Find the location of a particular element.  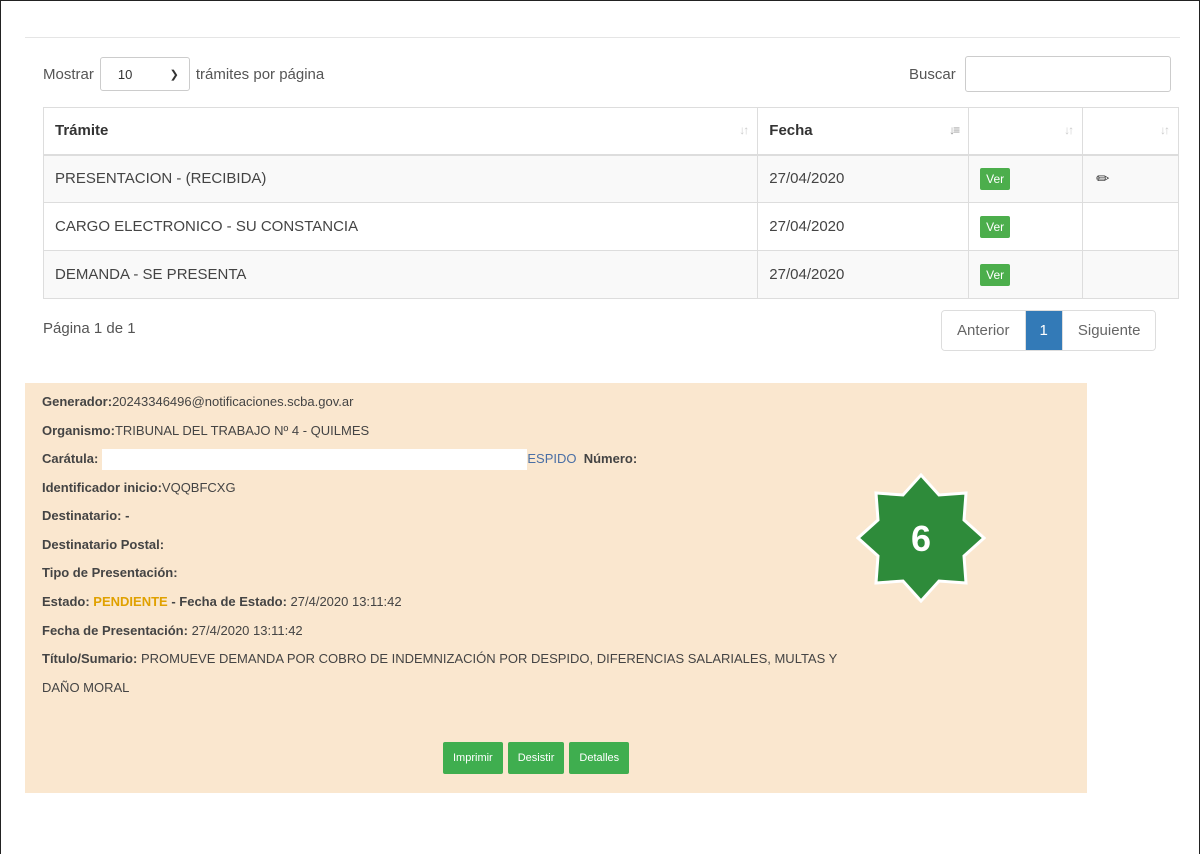

step-badge: 6 is located at coordinates (921, 538).